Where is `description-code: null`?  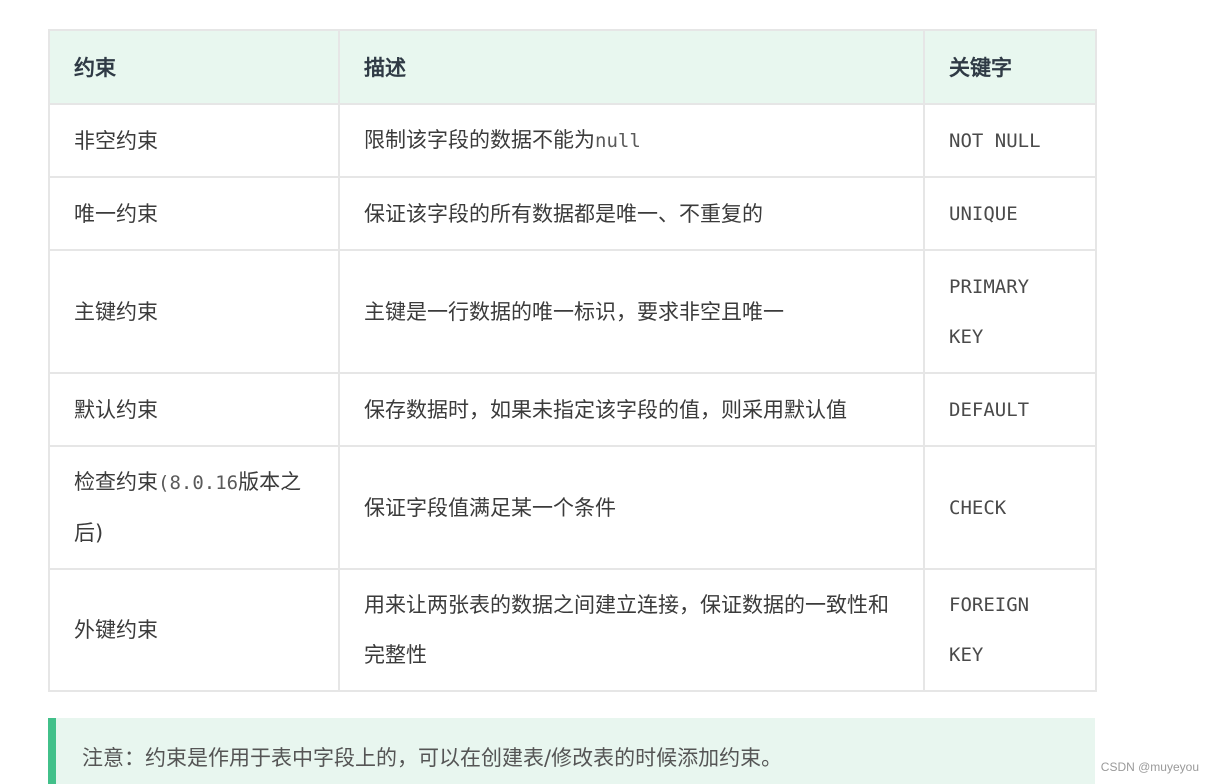 description-code: null is located at coordinates (618, 141).